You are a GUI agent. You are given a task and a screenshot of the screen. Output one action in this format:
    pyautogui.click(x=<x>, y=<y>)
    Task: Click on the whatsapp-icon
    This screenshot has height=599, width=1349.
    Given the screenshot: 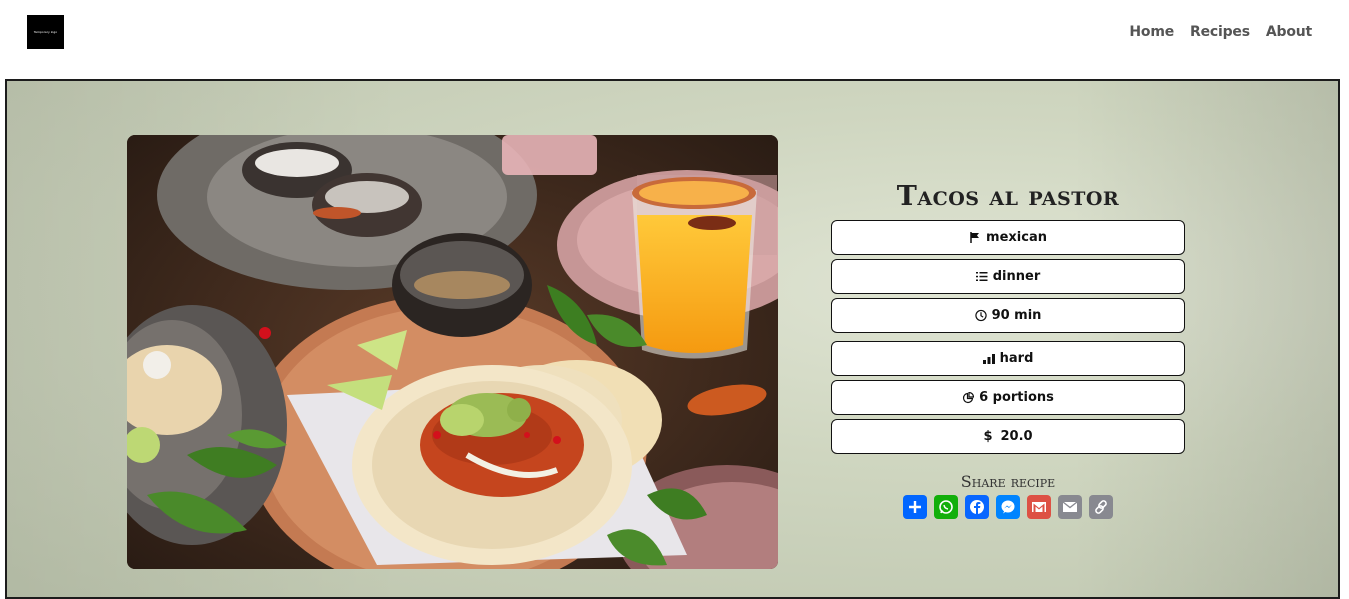 What is the action you would take?
    pyautogui.click(x=946, y=507)
    